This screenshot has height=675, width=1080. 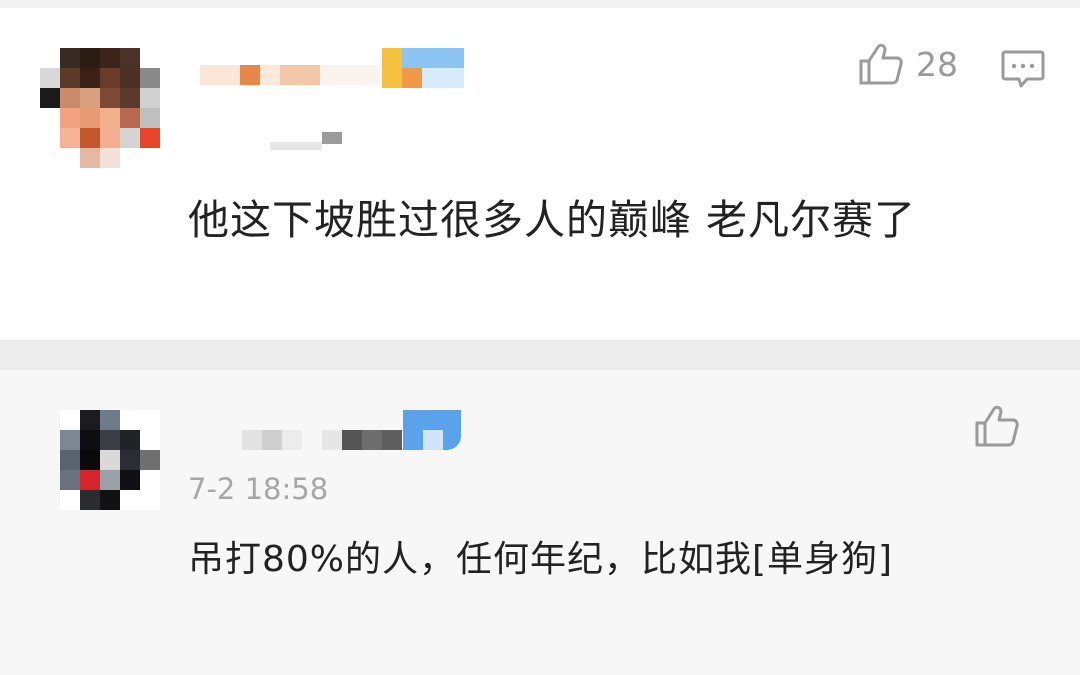 What do you see at coordinates (540, 355) in the screenshot?
I see `divider` at bounding box center [540, 355].